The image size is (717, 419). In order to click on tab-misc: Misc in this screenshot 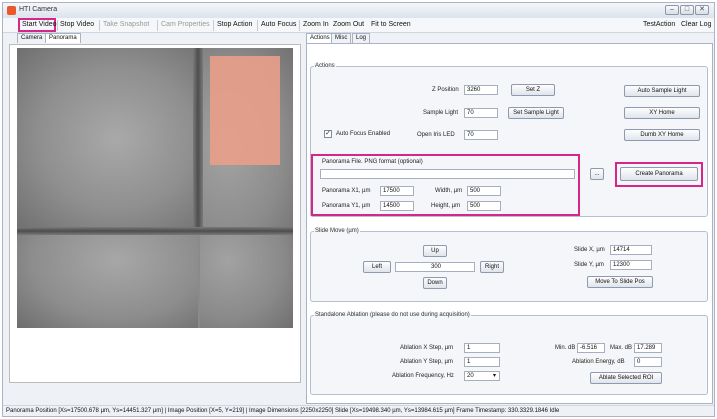, I will do `click(341, 38)`.